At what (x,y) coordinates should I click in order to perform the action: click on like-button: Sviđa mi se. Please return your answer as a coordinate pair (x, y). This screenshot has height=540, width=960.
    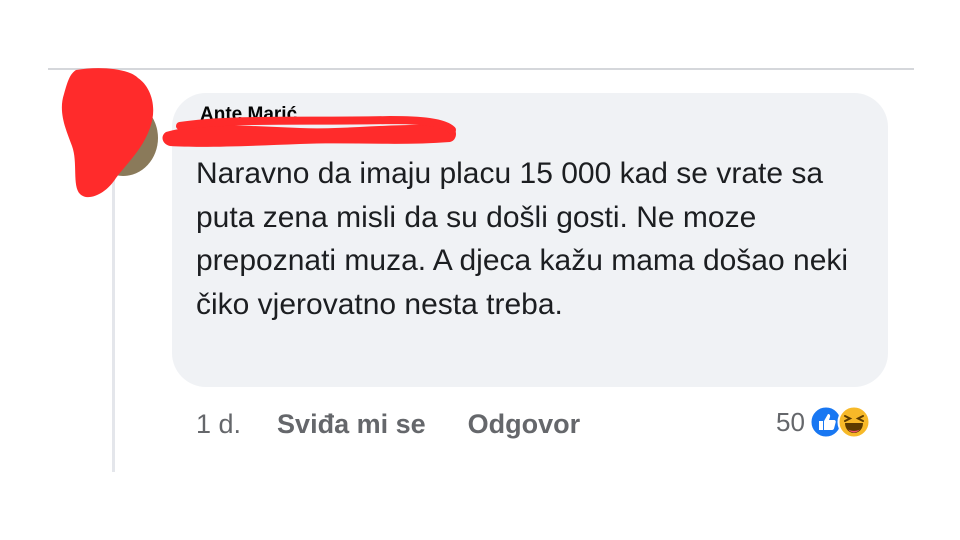
    Looking at the image, I should click on (351, 424).